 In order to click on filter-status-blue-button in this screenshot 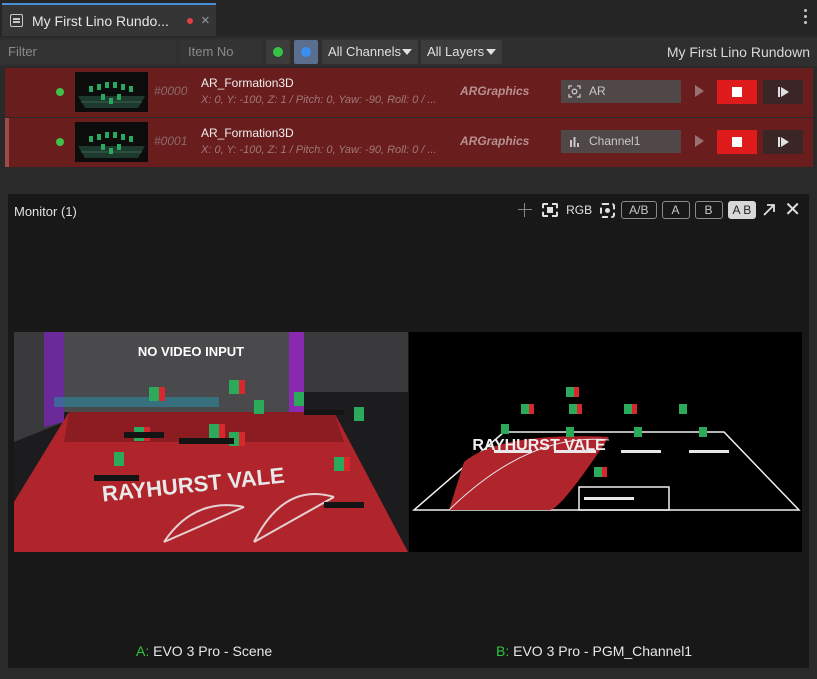, I will do `click(306, 52)`.